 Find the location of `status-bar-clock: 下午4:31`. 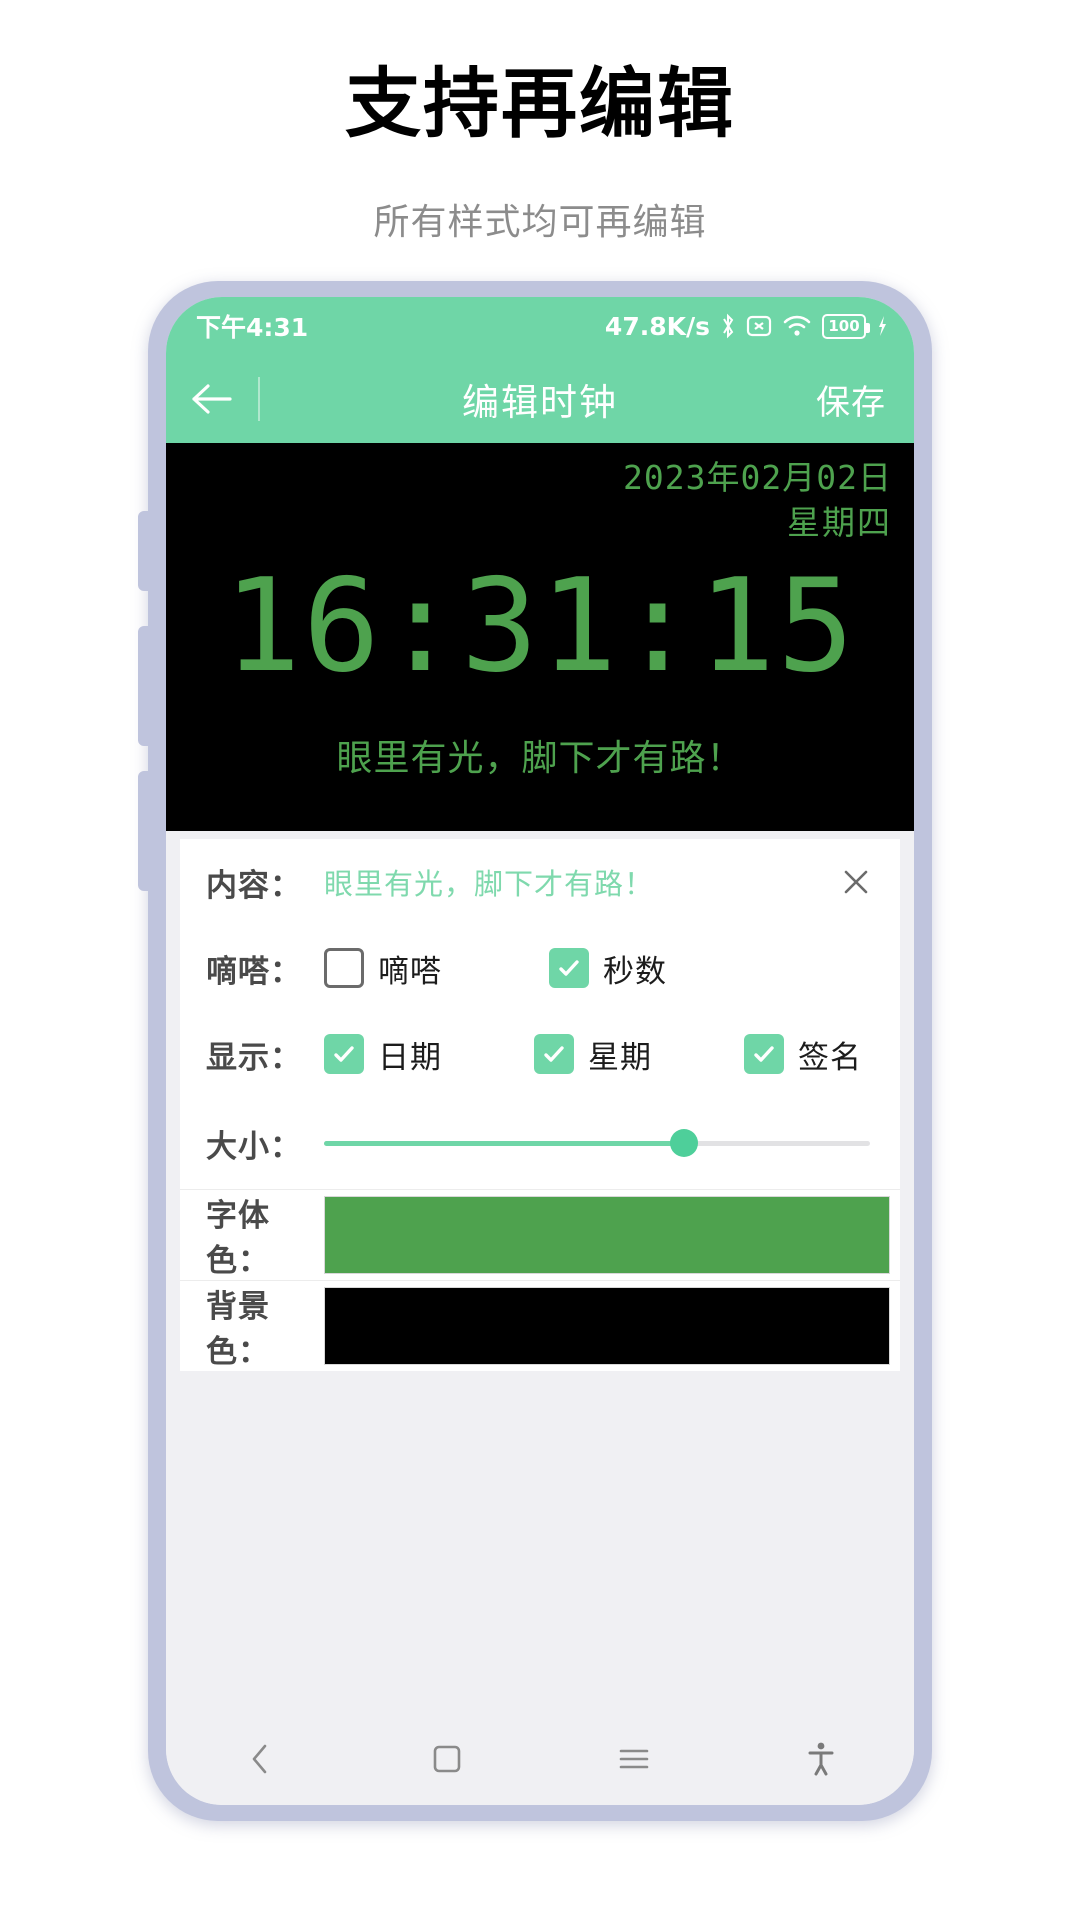

status-bar-clock: 下午4:31 is located at coordinates (252, 327).